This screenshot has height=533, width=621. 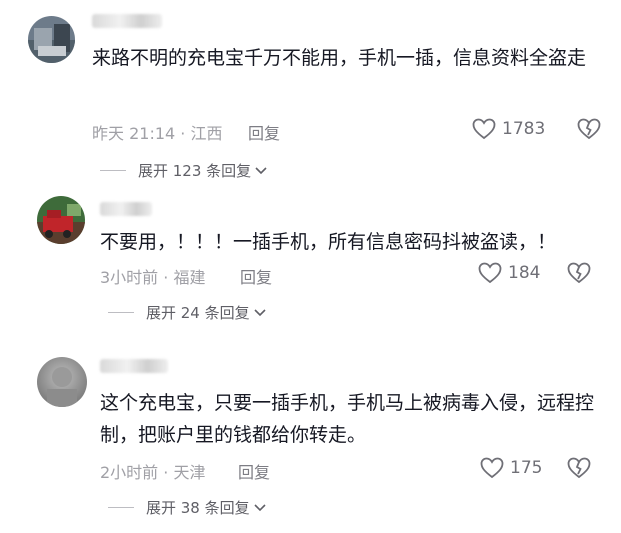 What do you see at coordinates (157, 133) in the screenshot?
I see `comment-meta: 昨天 21:14 · 江西` at bounding box center [157, 133].